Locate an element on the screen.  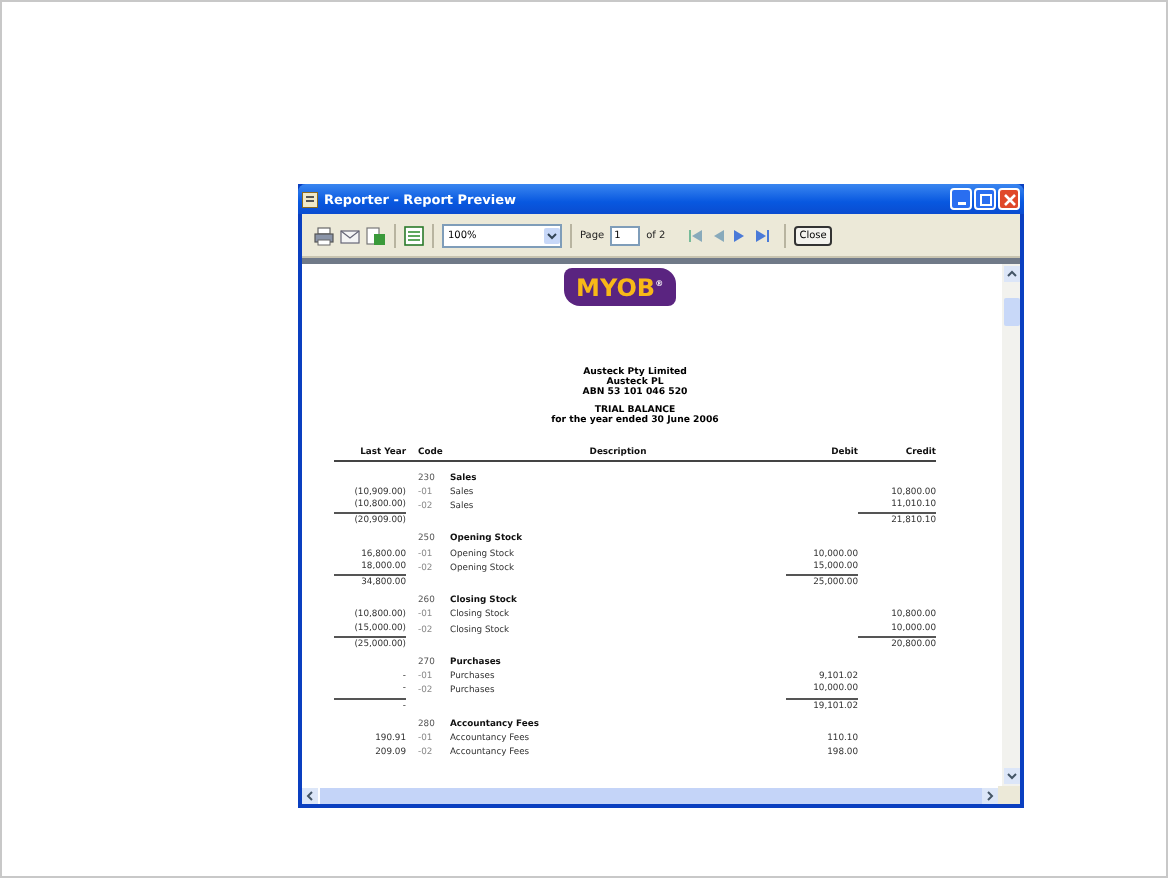
maximize-button is located at coordinates (985, 199).